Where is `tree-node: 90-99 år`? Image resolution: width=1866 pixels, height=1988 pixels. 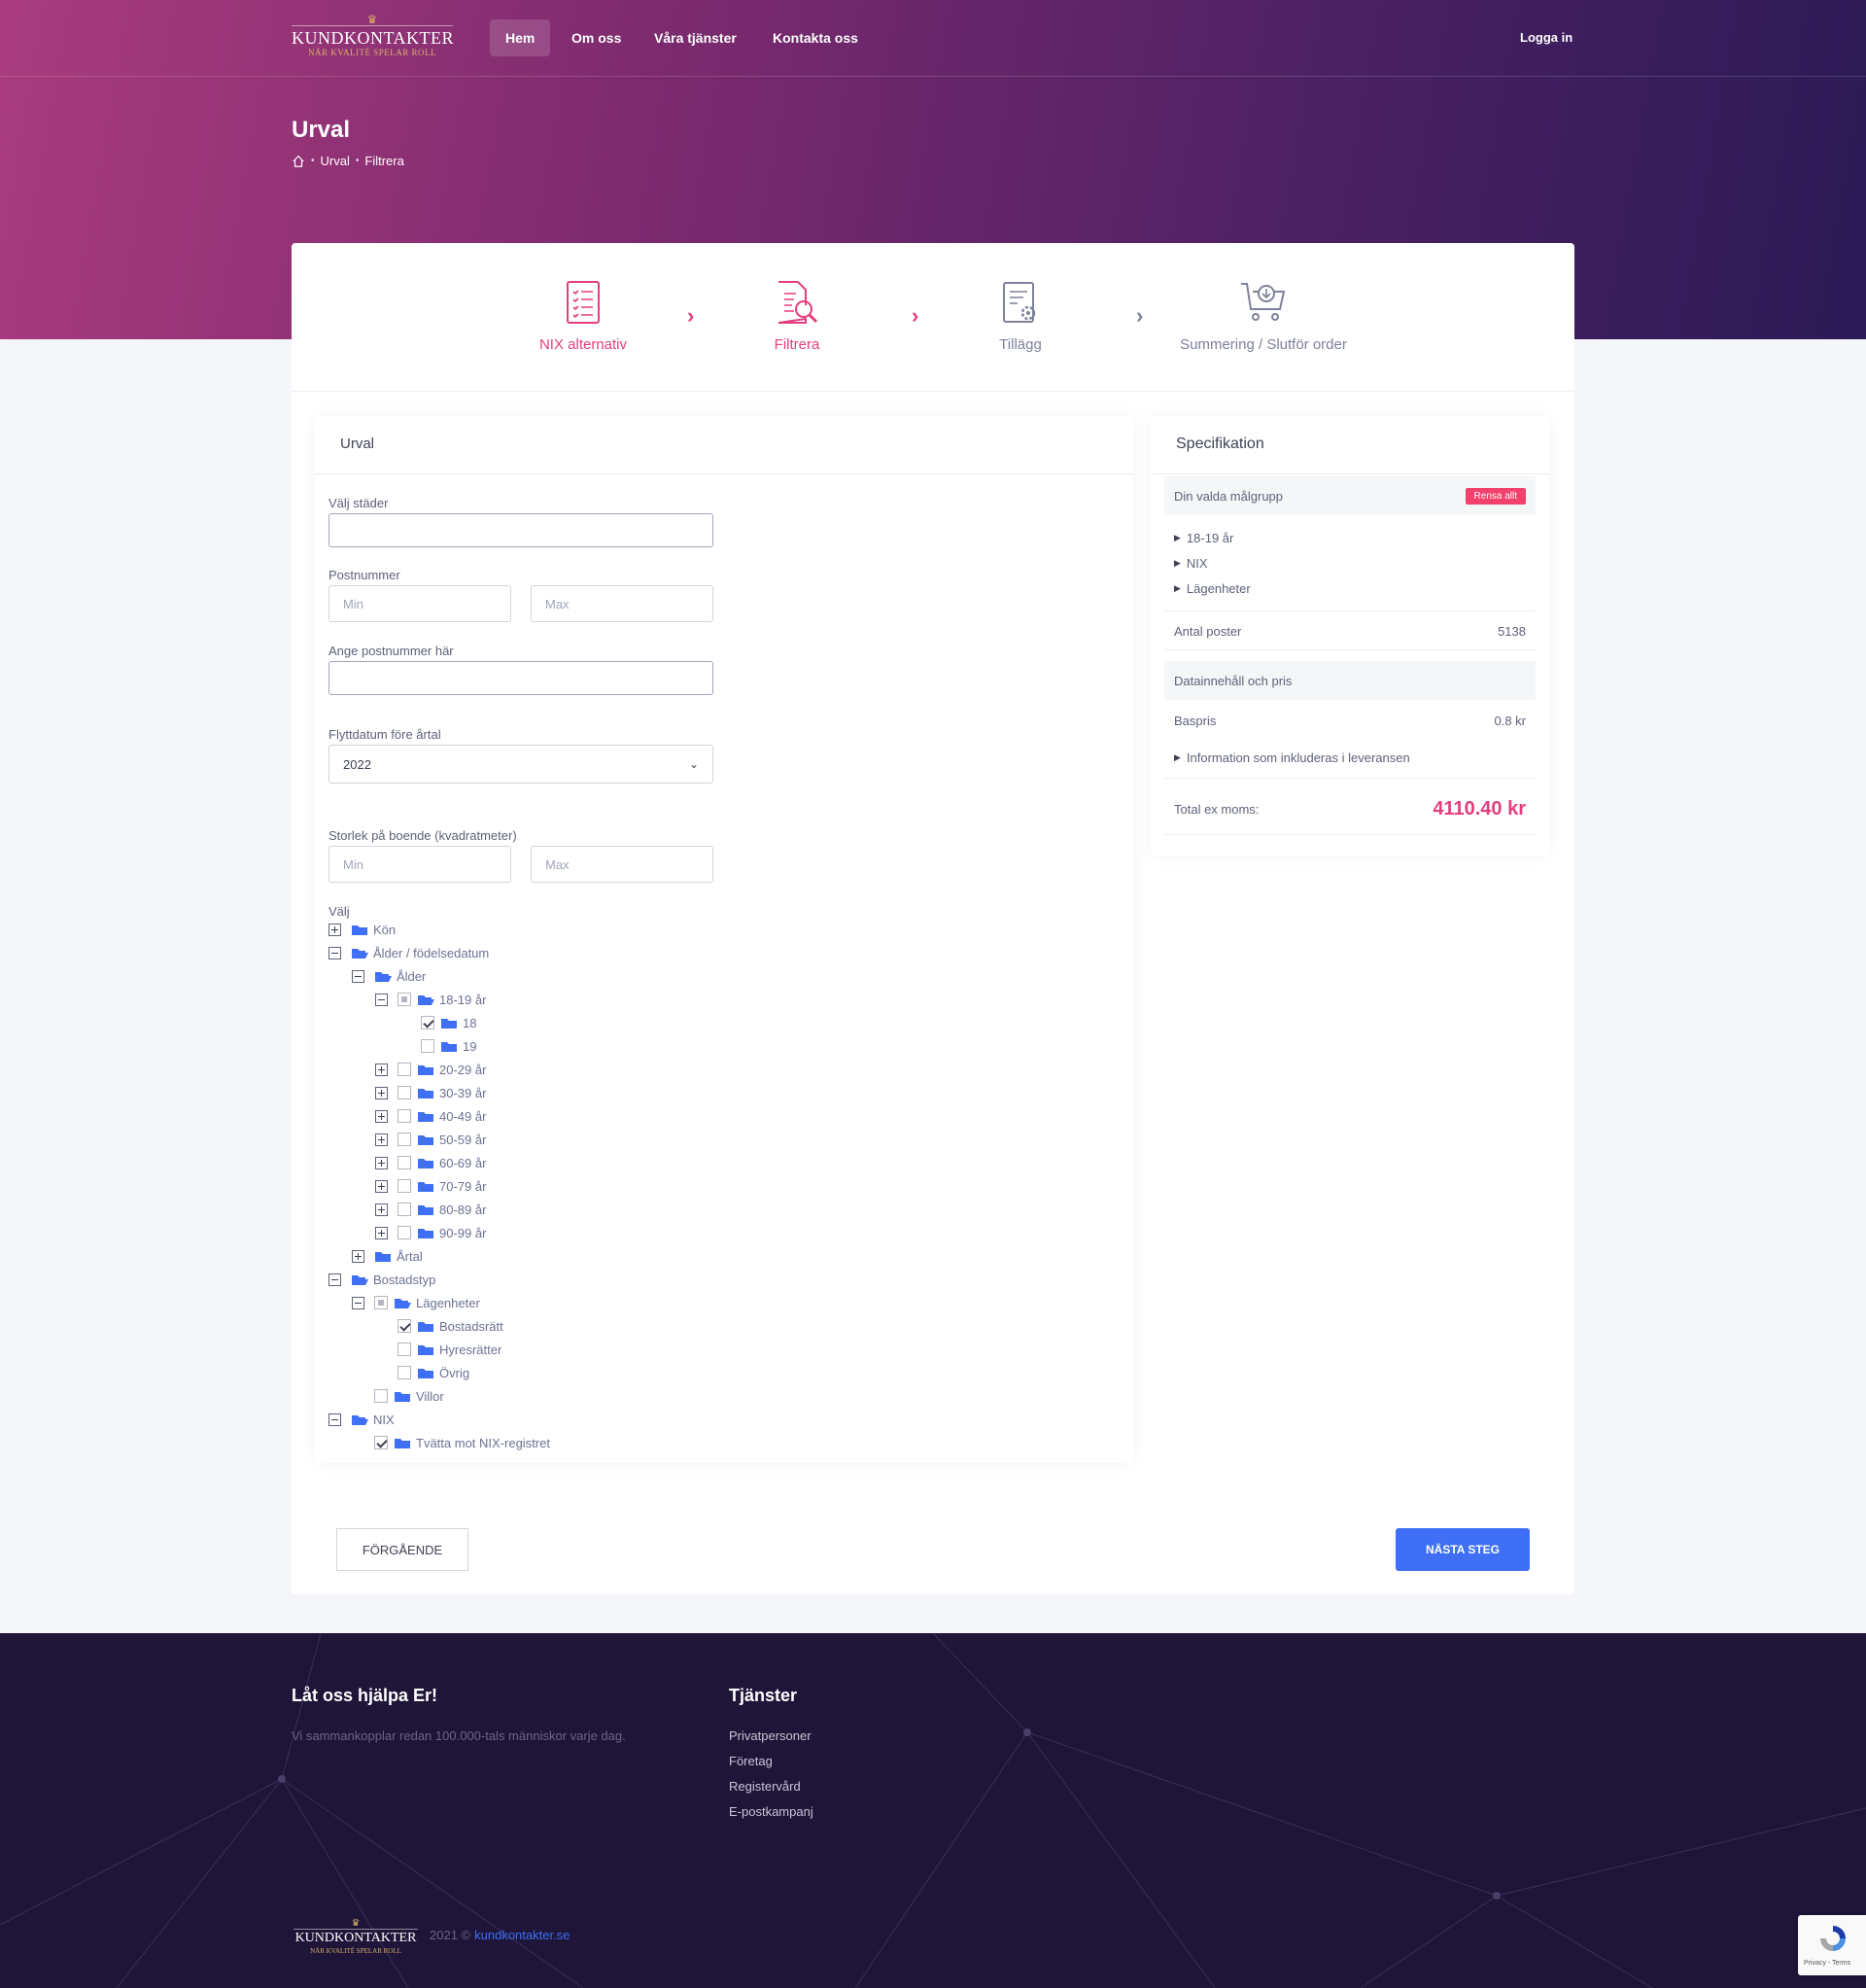
tree-node: 90-99 år is located at coordinates (430, 1233).